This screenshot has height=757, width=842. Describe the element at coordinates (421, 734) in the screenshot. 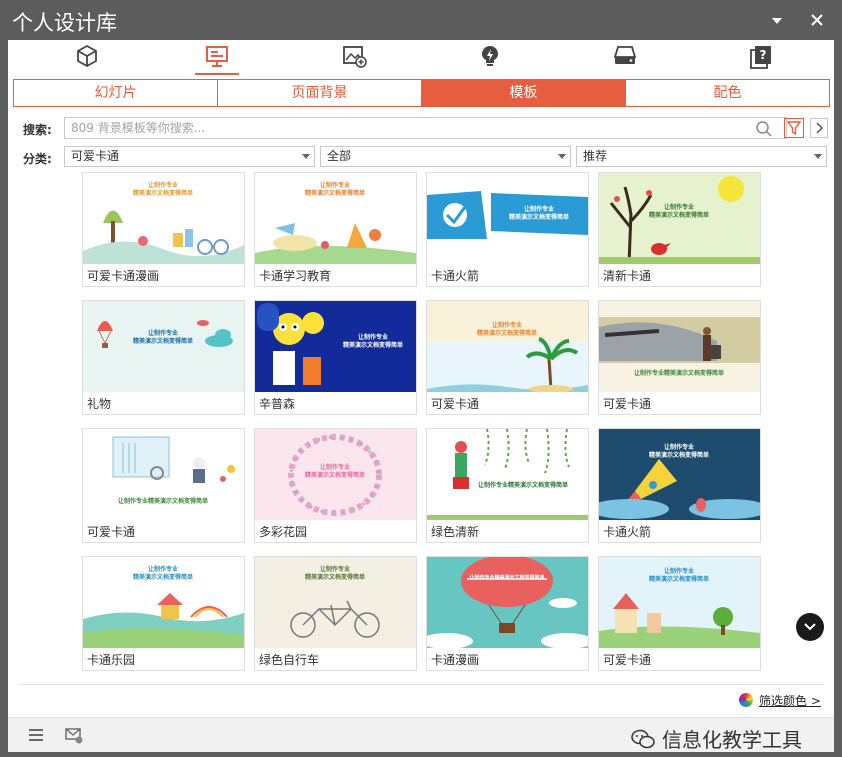

I see `footer-bar: 信息化教学工具` at that location.